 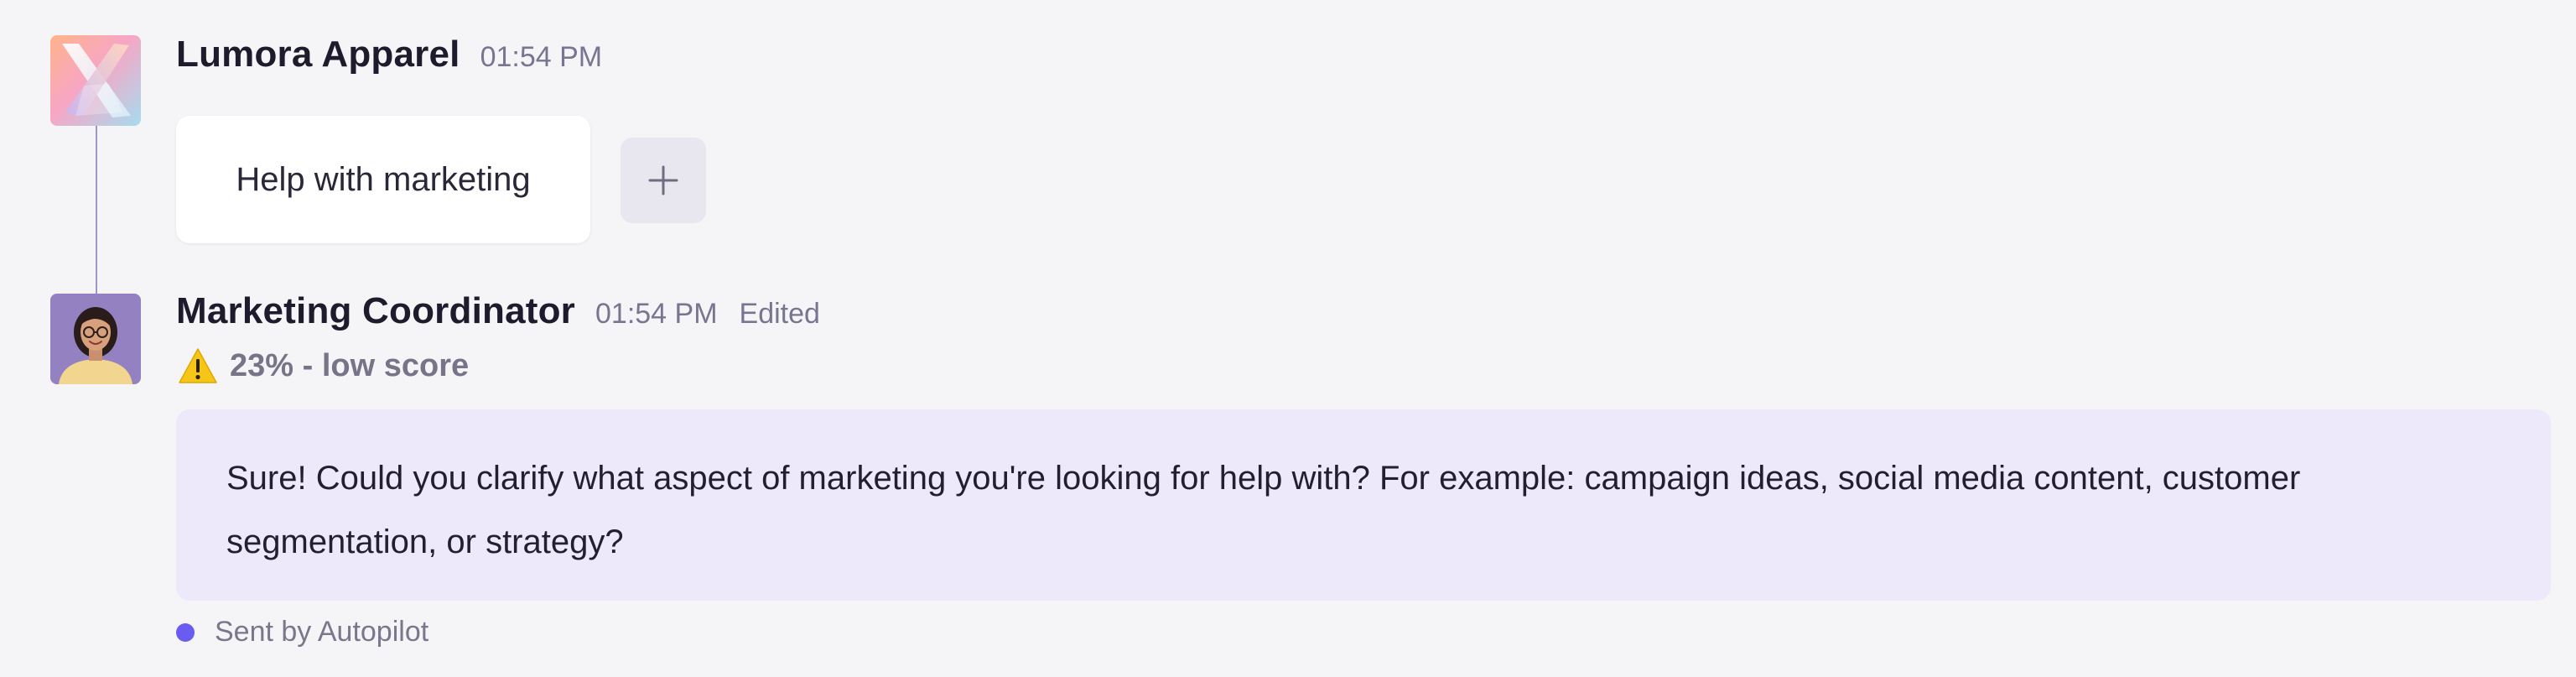 What do you see at coordinates (185, 632) in the screenshot?
I see `status-dot-icon` at bounding box center [185, 632].